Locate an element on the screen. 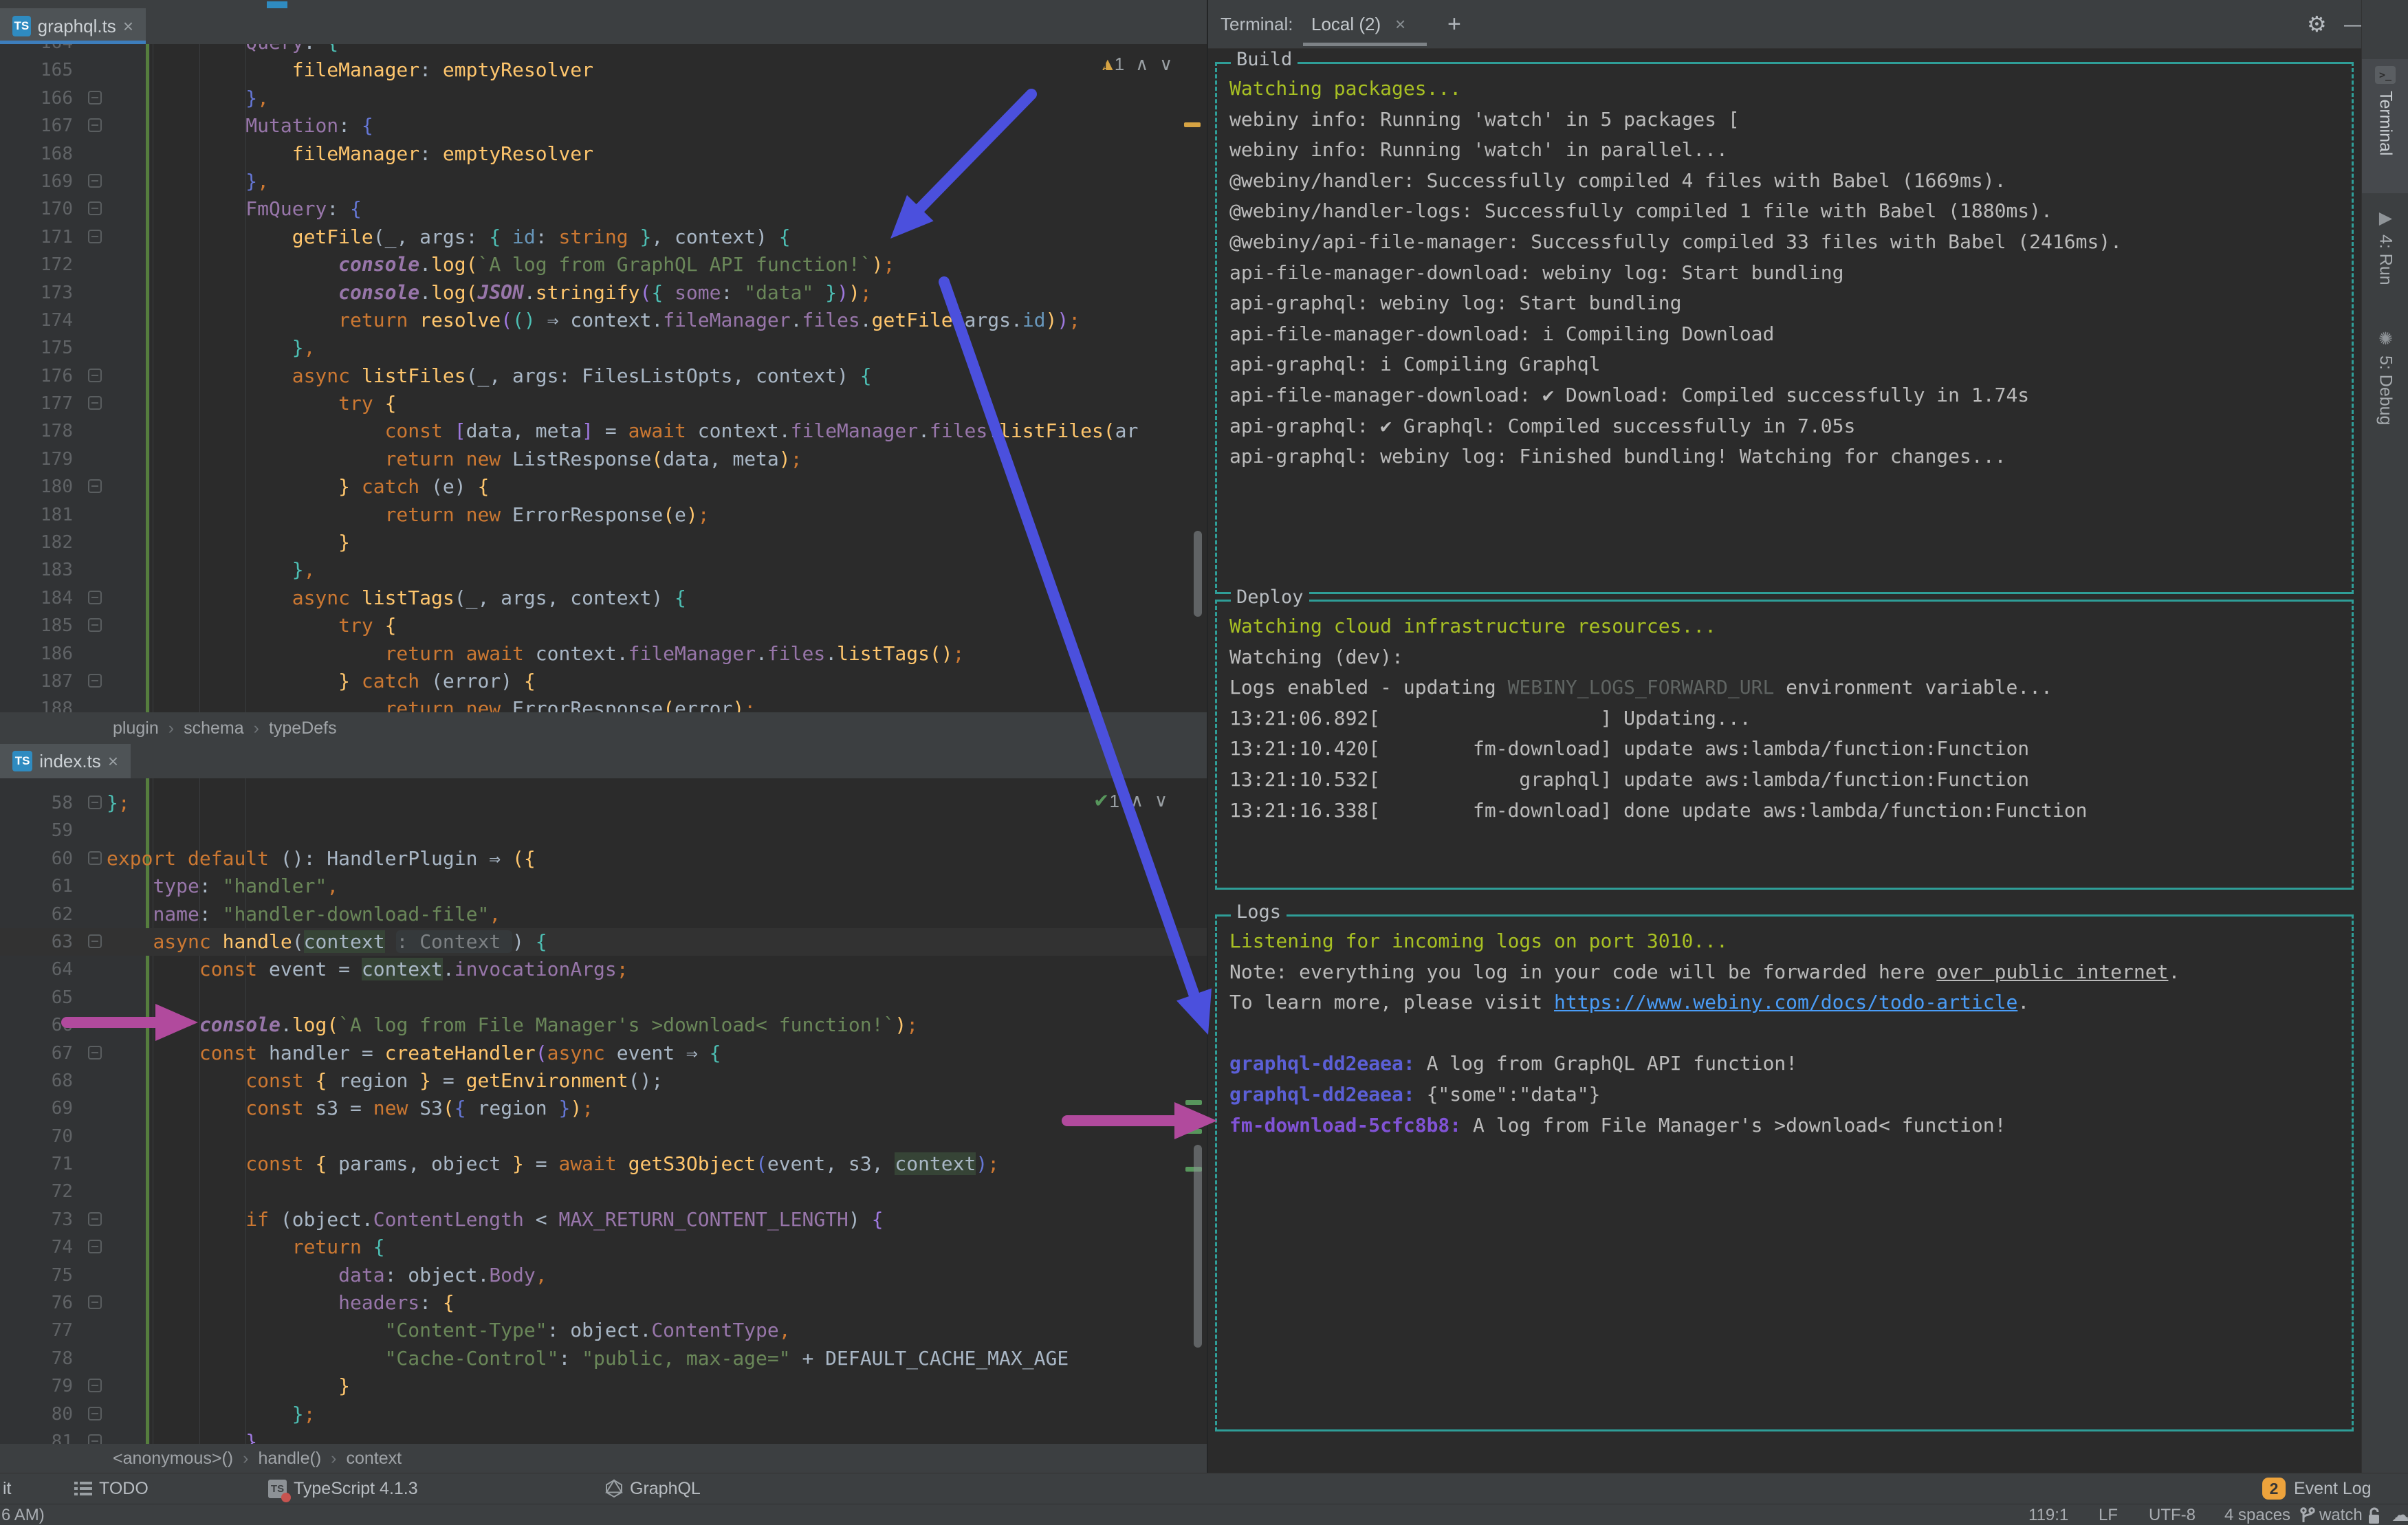 The image size is (2408, 1525). status-bar: 6 AM) 119:1 LF UTF-8 4 spaces watch ☁ is located at coordinates (1204, 1514).